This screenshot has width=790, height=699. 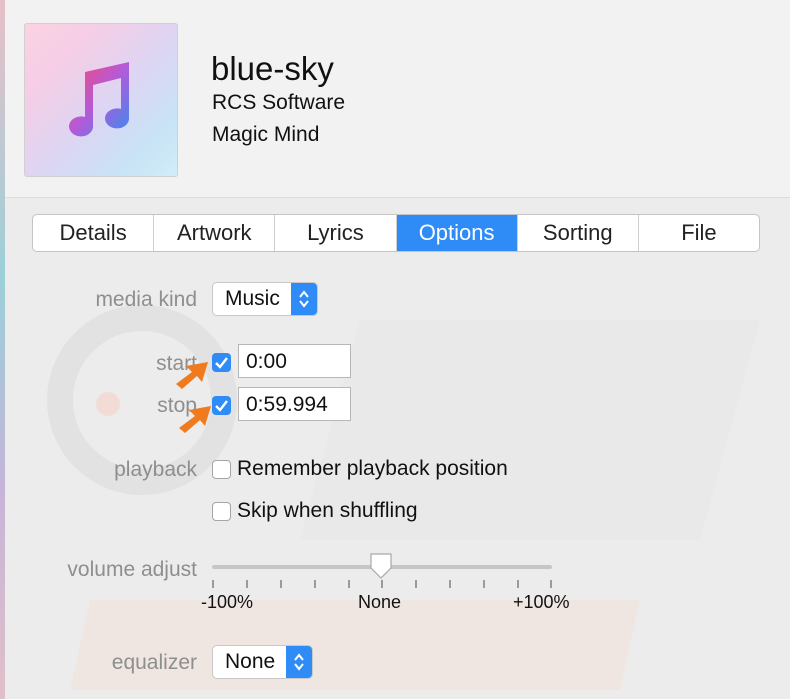 I want to click on slider-knob-icon, so click(x=381, y=566).